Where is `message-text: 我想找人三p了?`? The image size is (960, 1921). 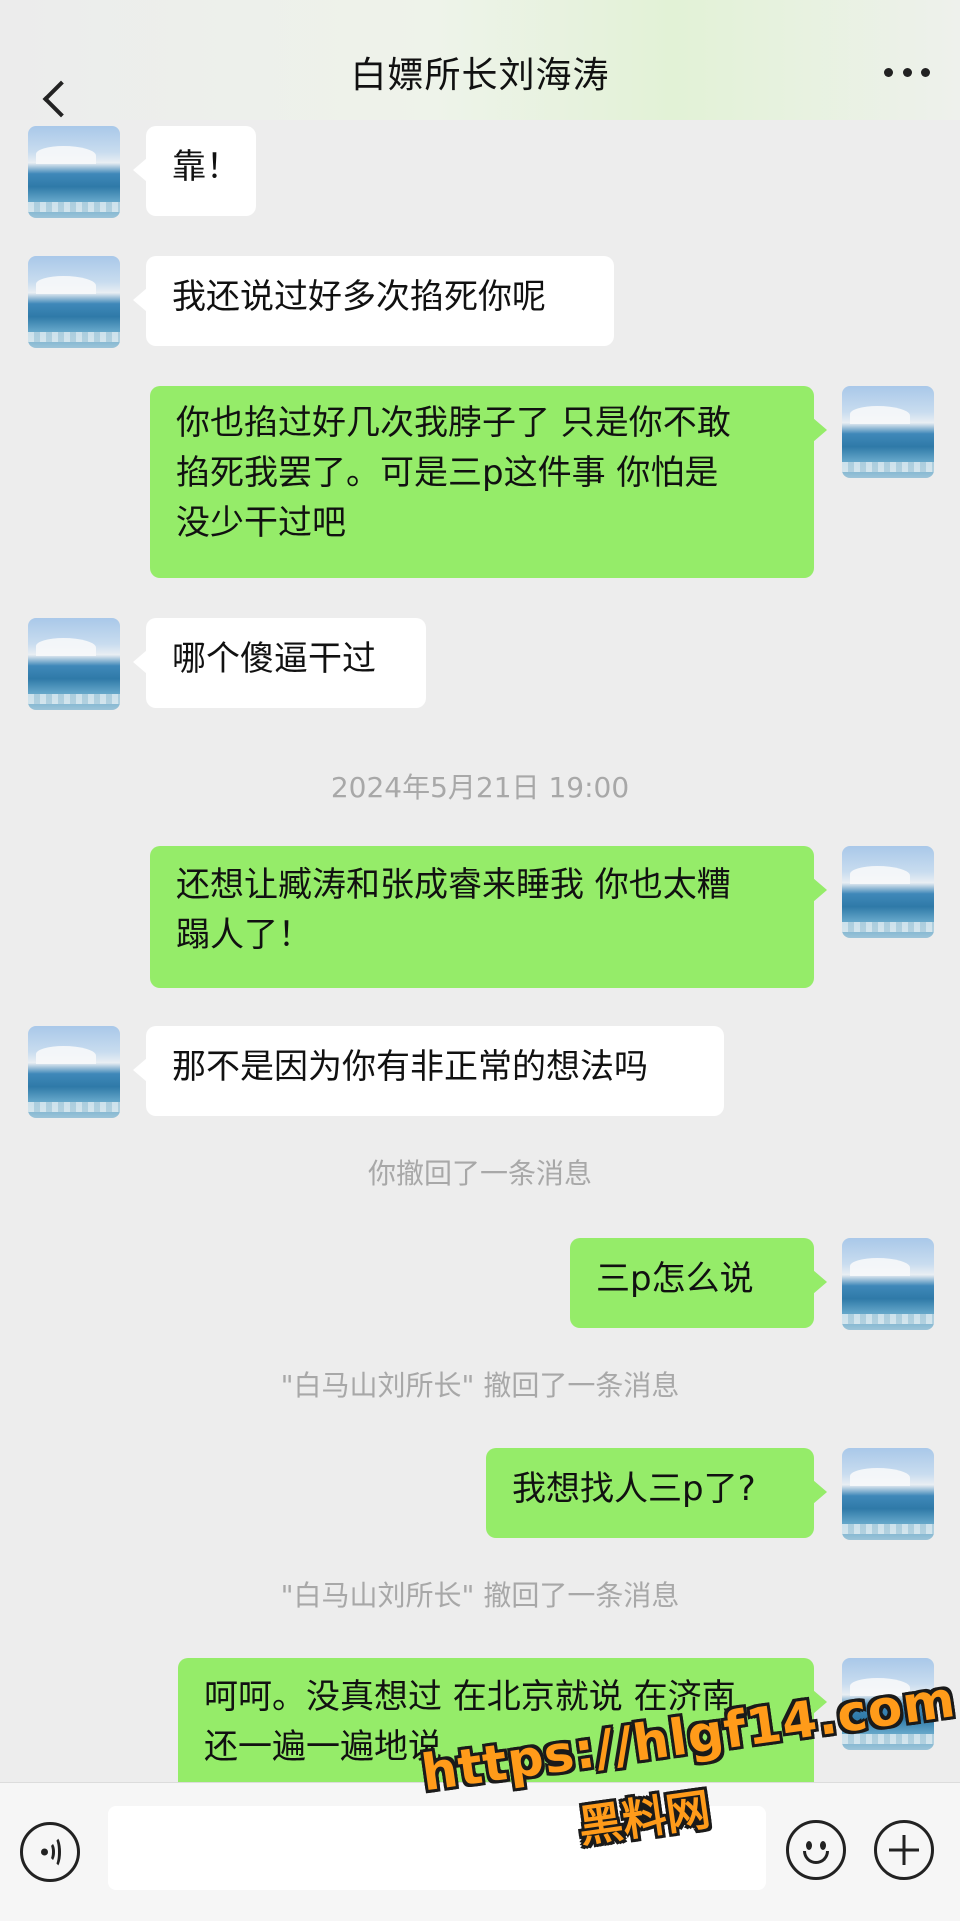 message-text: 我想找人三p了? is located at coordinates (634, 1489).